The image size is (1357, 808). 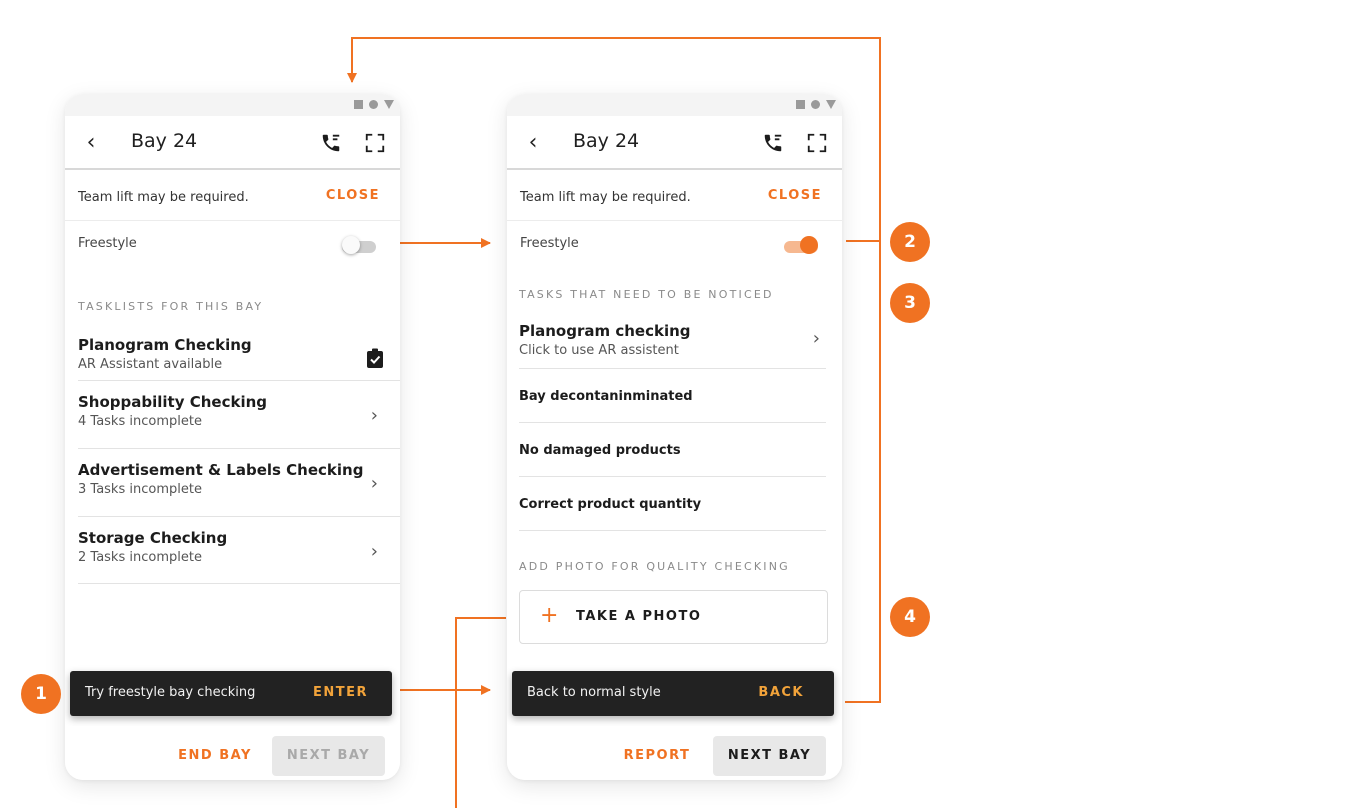 I want to click on freestyle-snackbar: Try freestyle bay checking ENTER, so click(x=231, y=693).